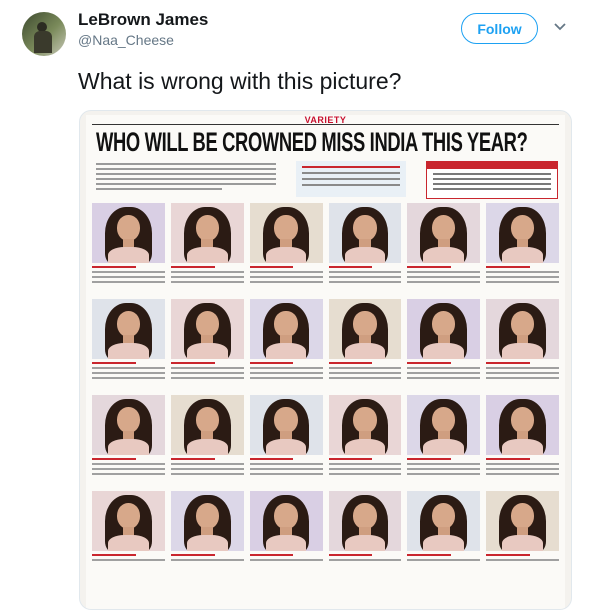 This screenshot has height=612, width=600. What do you see at coordinates (43, 42) in the screenshot?
I see `avatar-figure-body` at bounding box center [43, 42].